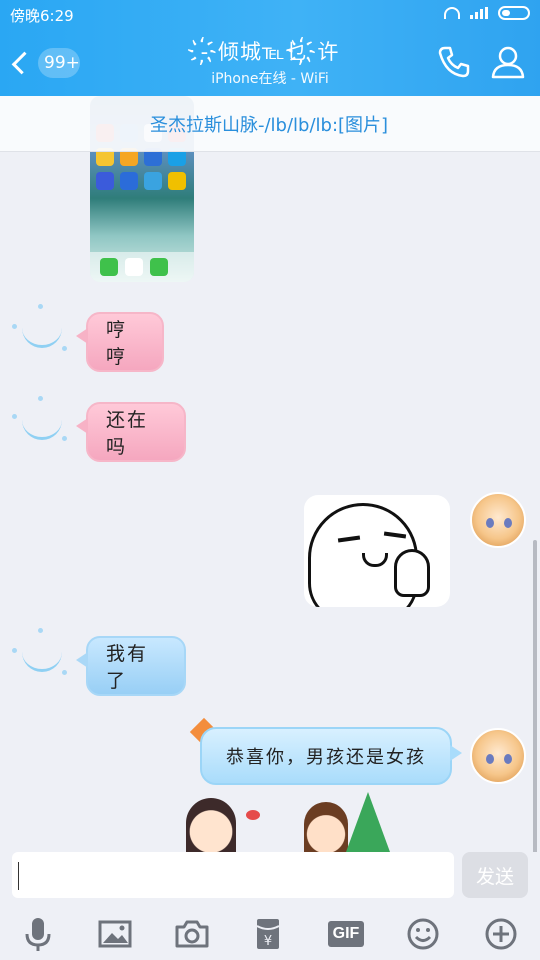 The width and height of the screenshot is (540, 960). I want to click on status-time: 傍晚6:29, so click(42, 16).